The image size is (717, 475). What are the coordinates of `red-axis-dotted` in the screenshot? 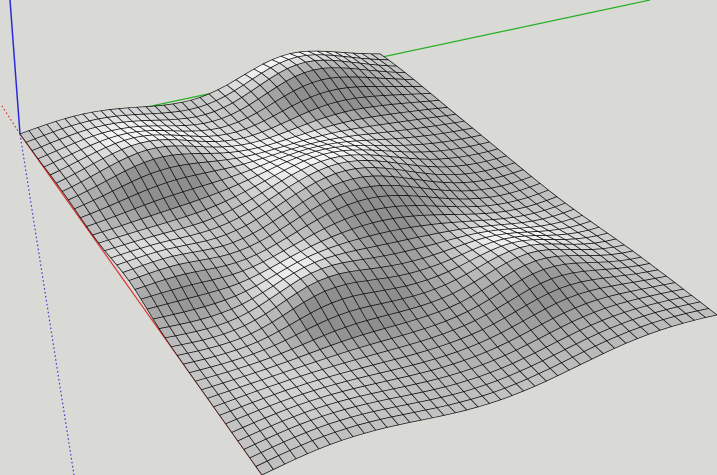 It's located at (11, 120).